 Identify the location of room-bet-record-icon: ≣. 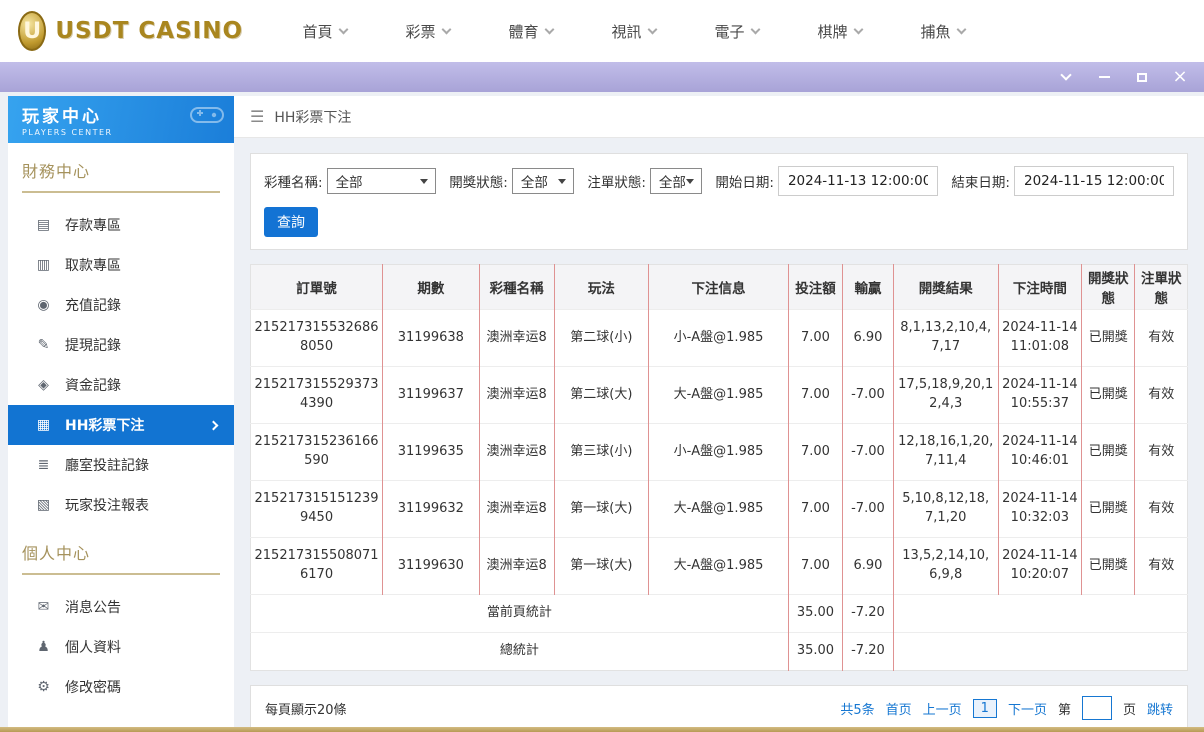
(43, 465).